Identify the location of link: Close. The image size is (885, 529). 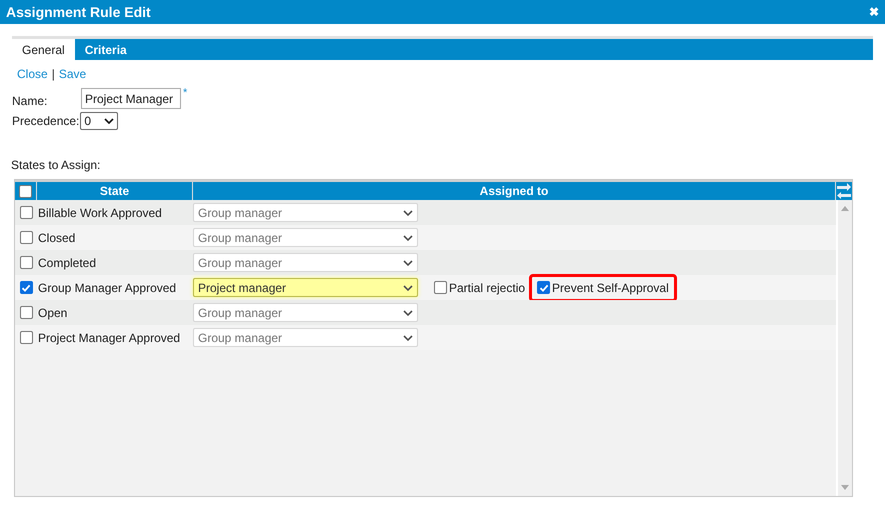
(32, 74).